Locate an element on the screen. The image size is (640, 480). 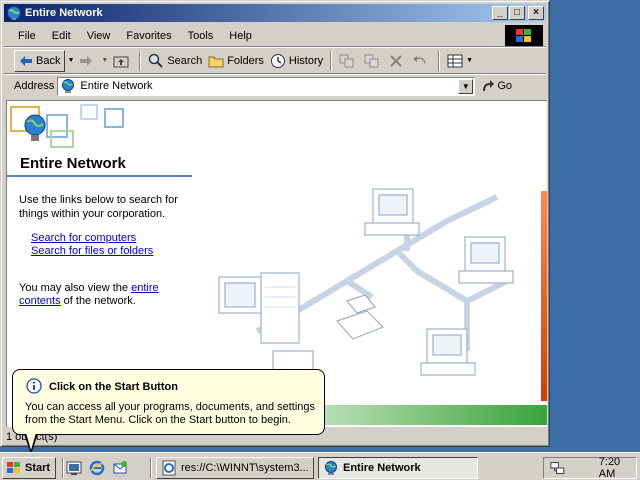
menu-edit: Edit is located at coordinates (61, 36).